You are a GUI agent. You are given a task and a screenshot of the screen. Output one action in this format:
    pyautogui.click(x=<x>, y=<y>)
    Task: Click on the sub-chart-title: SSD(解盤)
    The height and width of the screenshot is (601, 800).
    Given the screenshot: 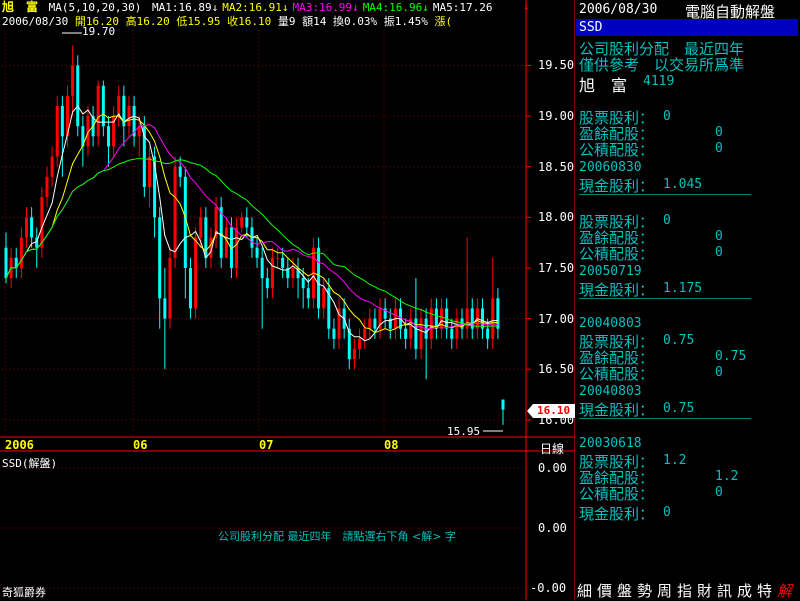 What is the action you would take?
    pyautogui.click(x=30, y=463)
    